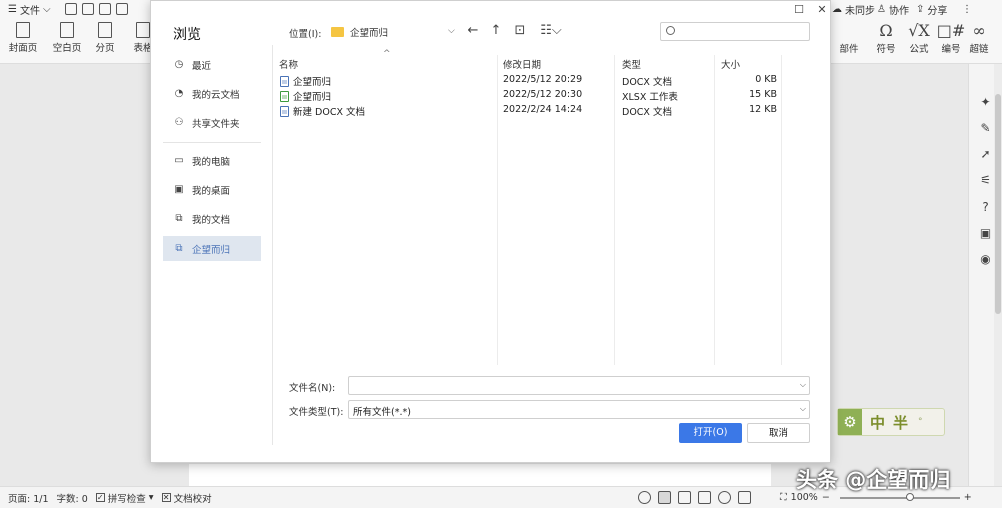  I want to click on page-break-button: 分页, so click(105, 38).